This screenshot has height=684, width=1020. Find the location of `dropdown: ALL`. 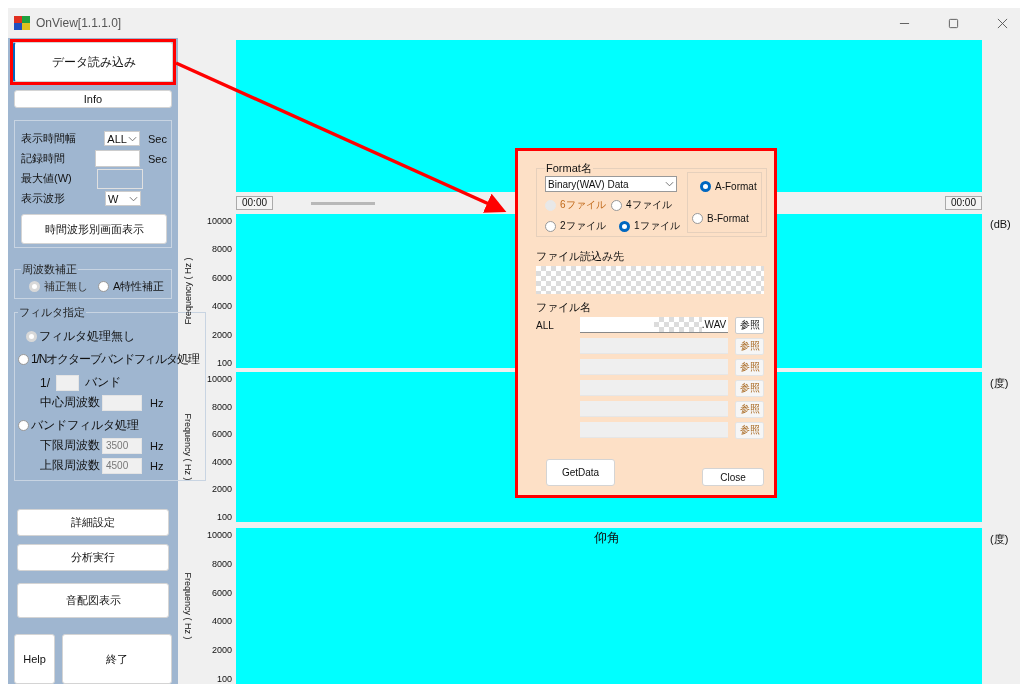

dropdown: ALL is located at coordinates (122, 138).